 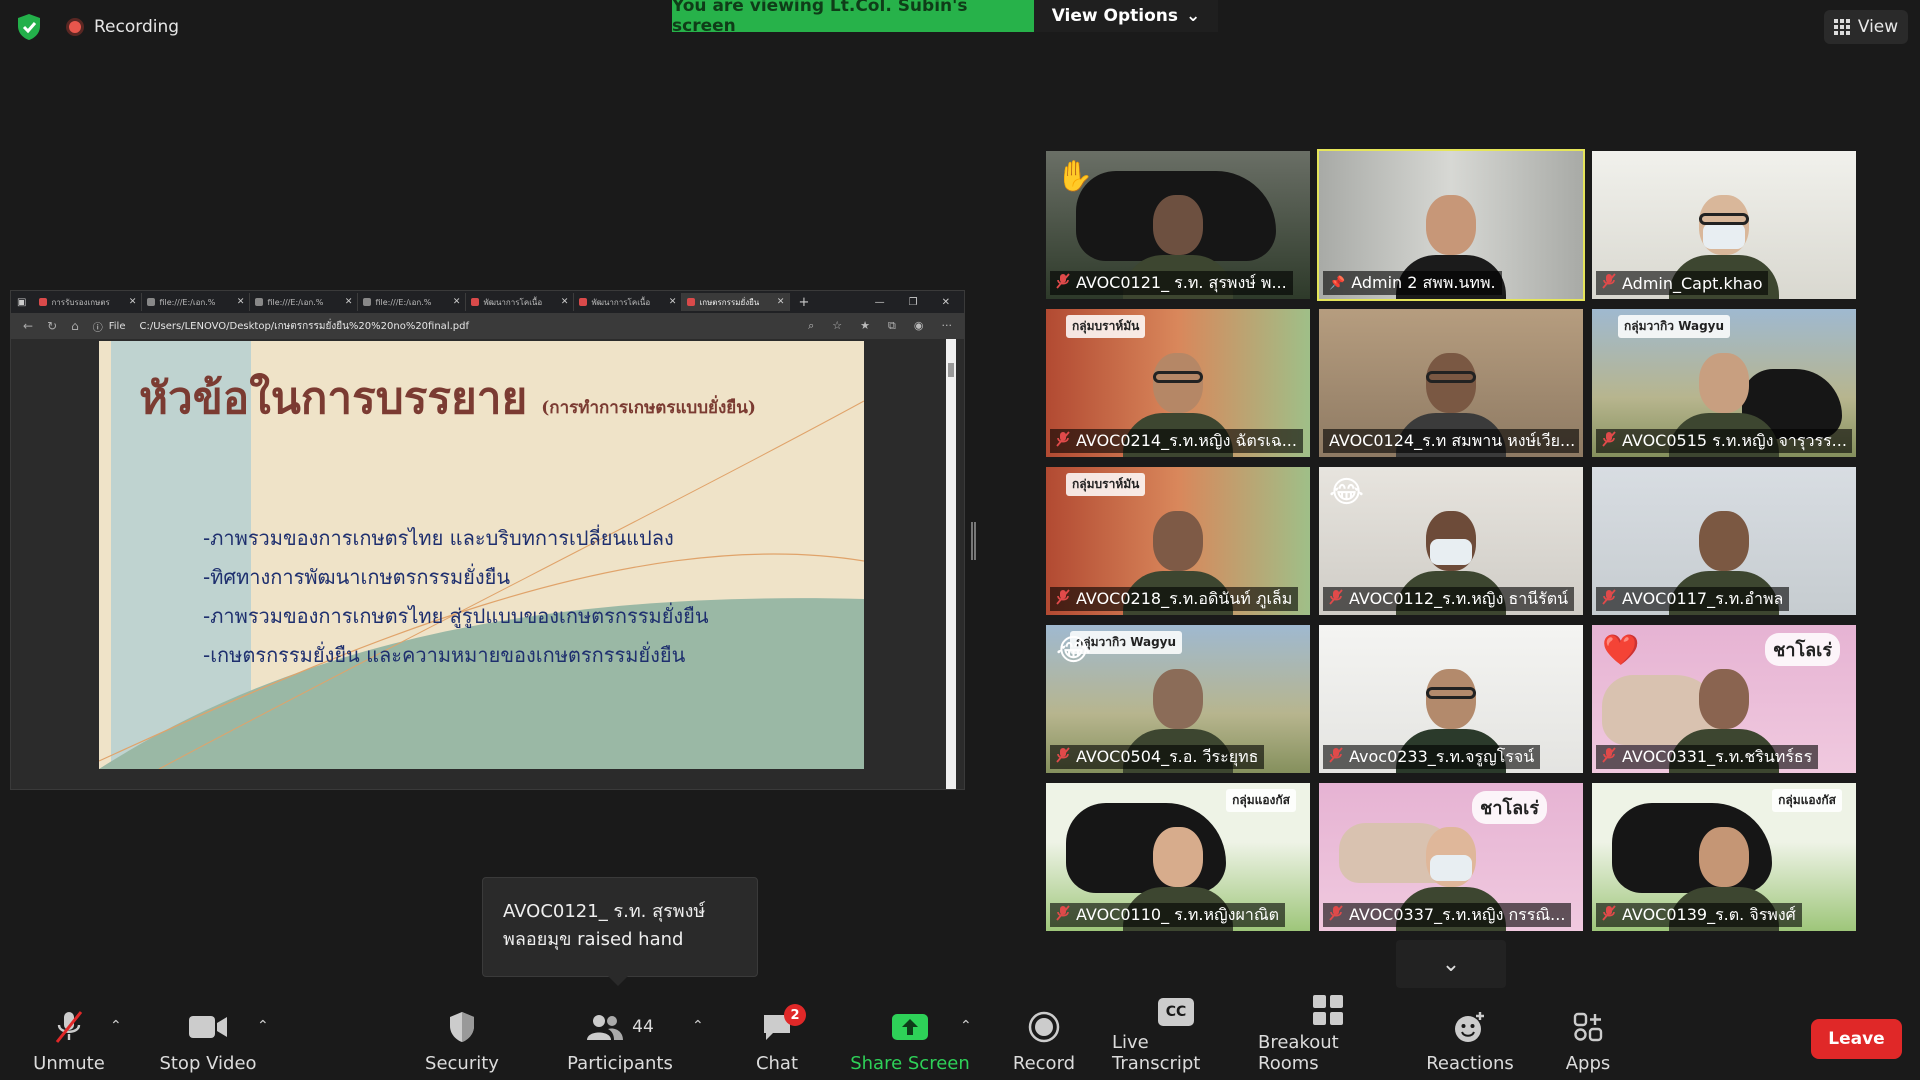 What do you see at coordinates (892, 326) in the screenshot?
I see `collections-icon: ⧉` at bounding box center [892, 326].